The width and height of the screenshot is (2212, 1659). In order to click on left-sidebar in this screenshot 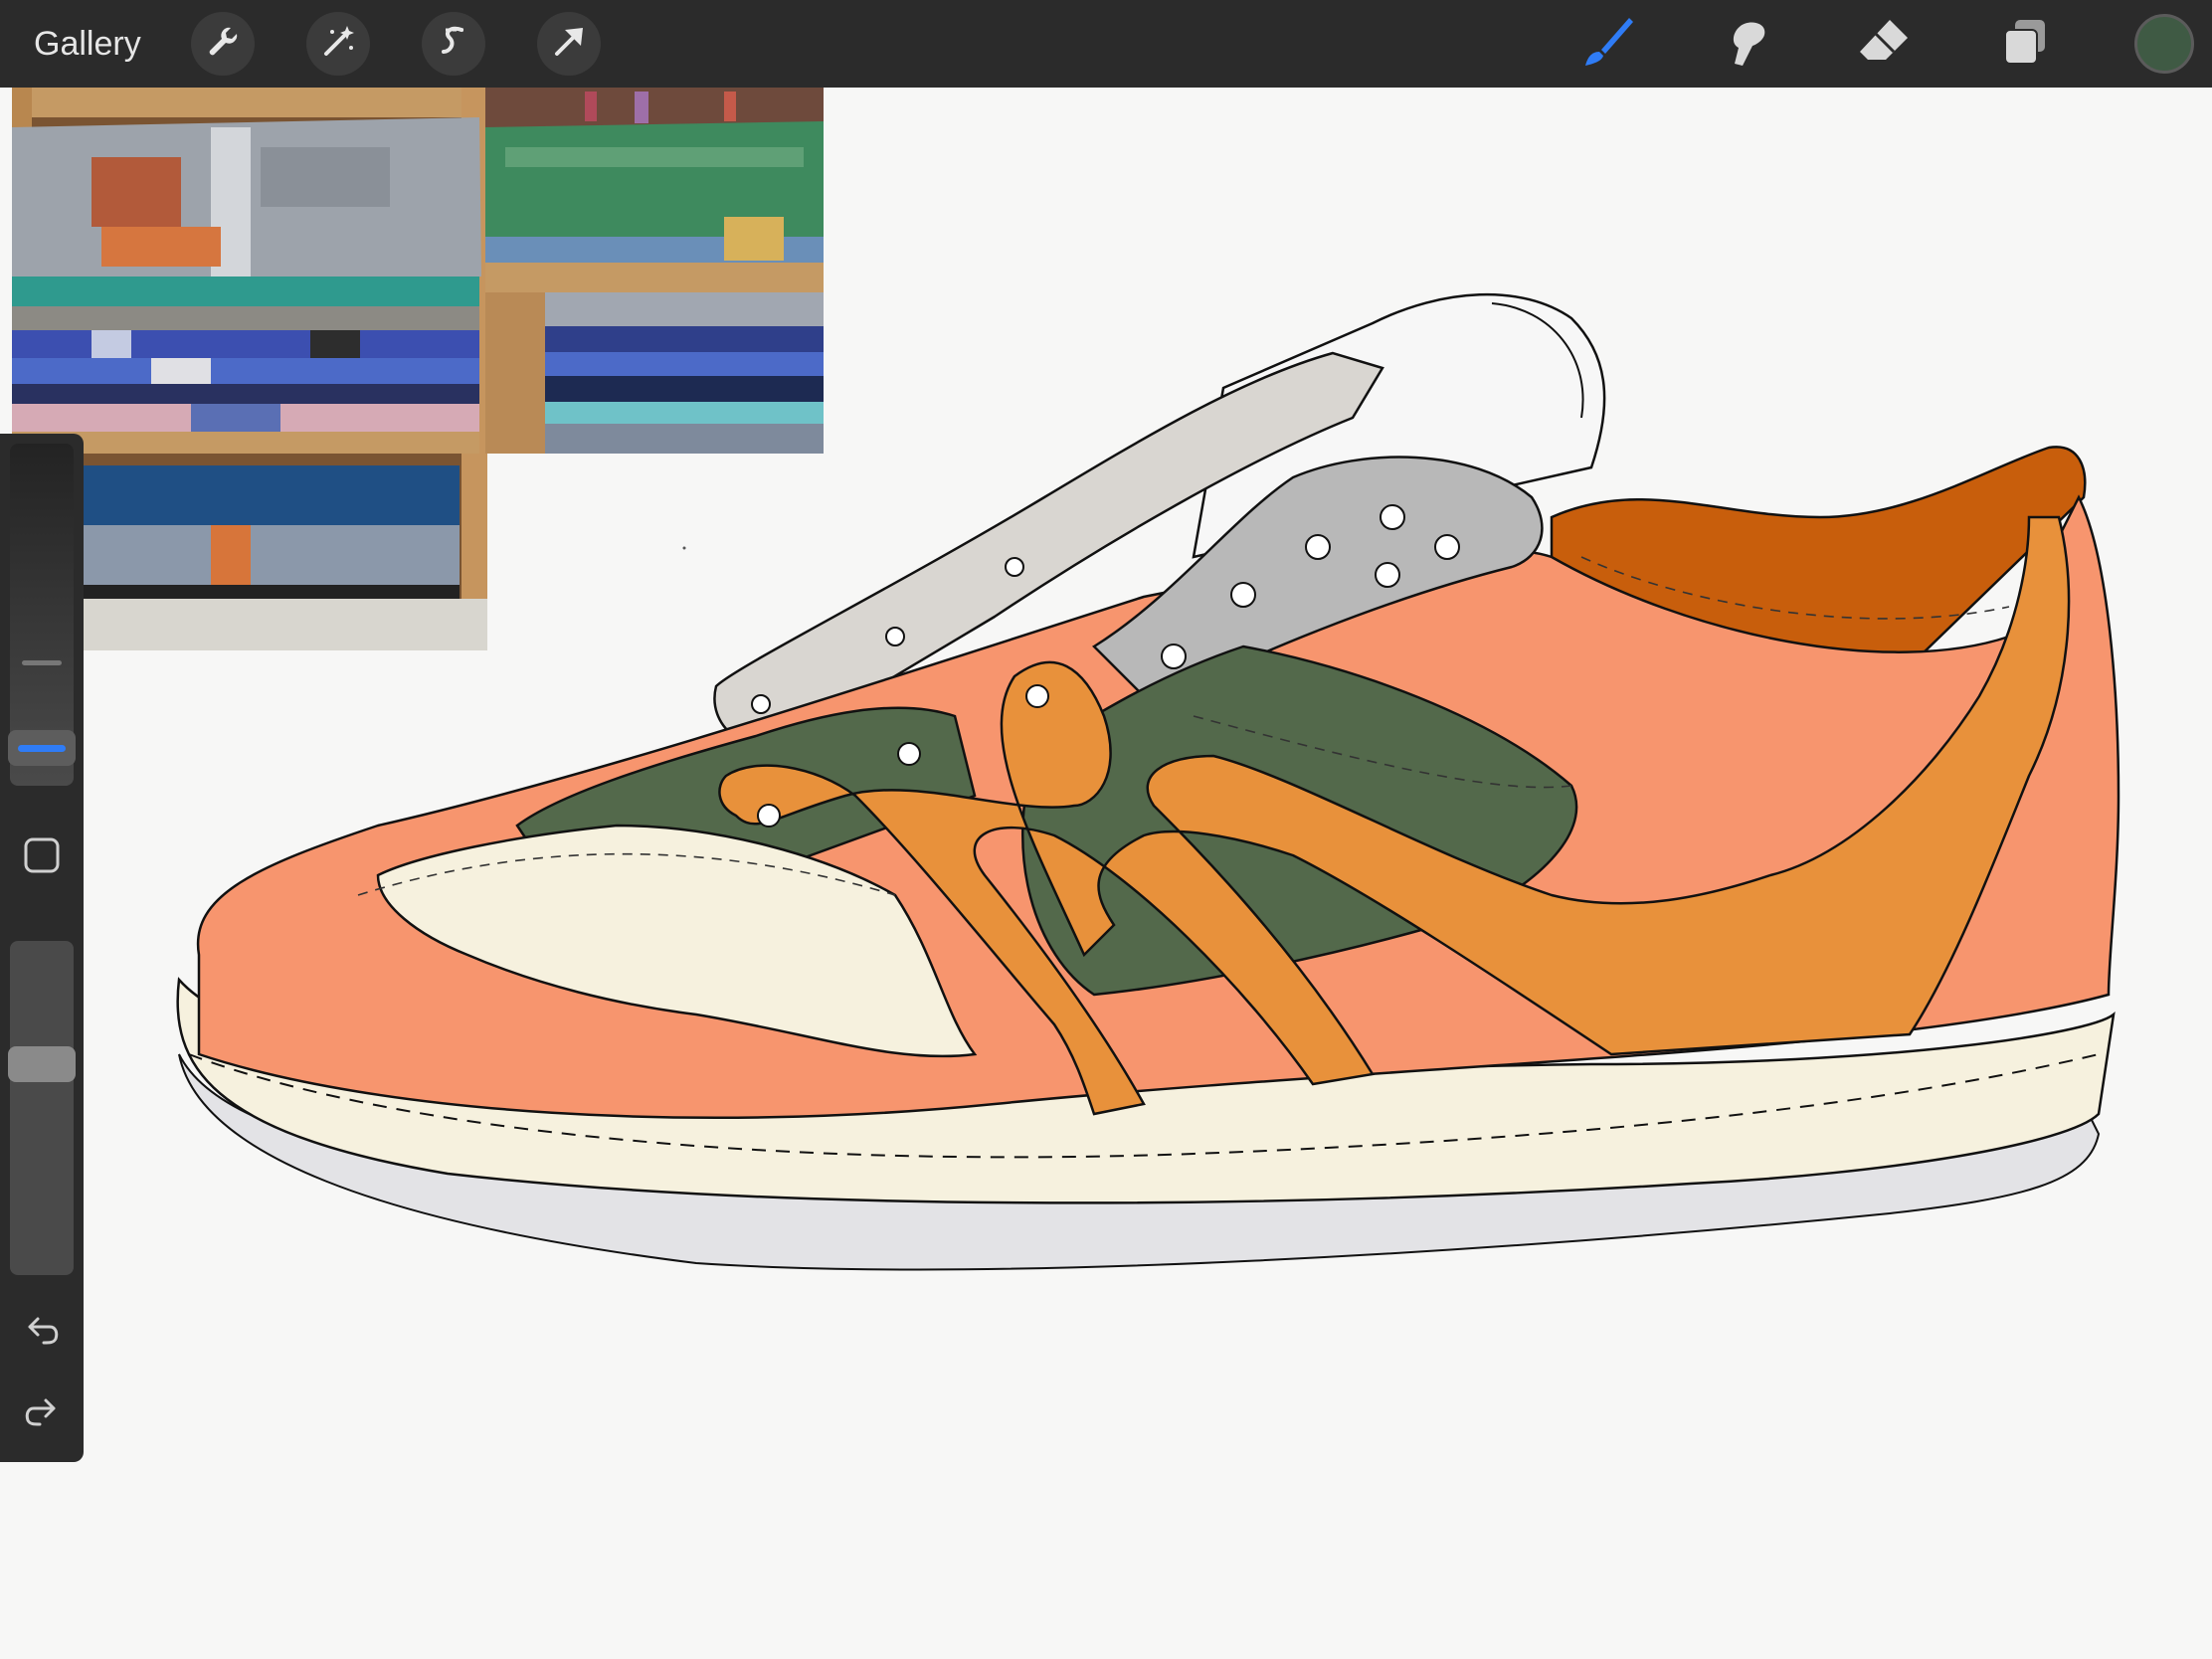, I will do `click(42, 948)`.